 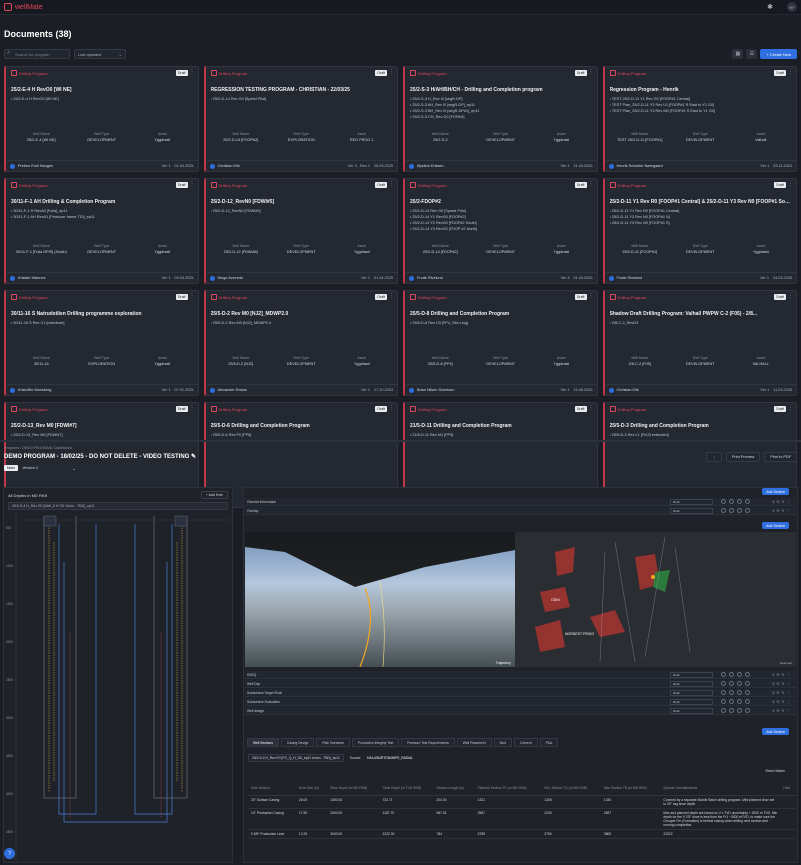 What do you see at coordinates (788, 819) in the screenshot?
I see `hide-toggle` at bounding box center [788, 819].